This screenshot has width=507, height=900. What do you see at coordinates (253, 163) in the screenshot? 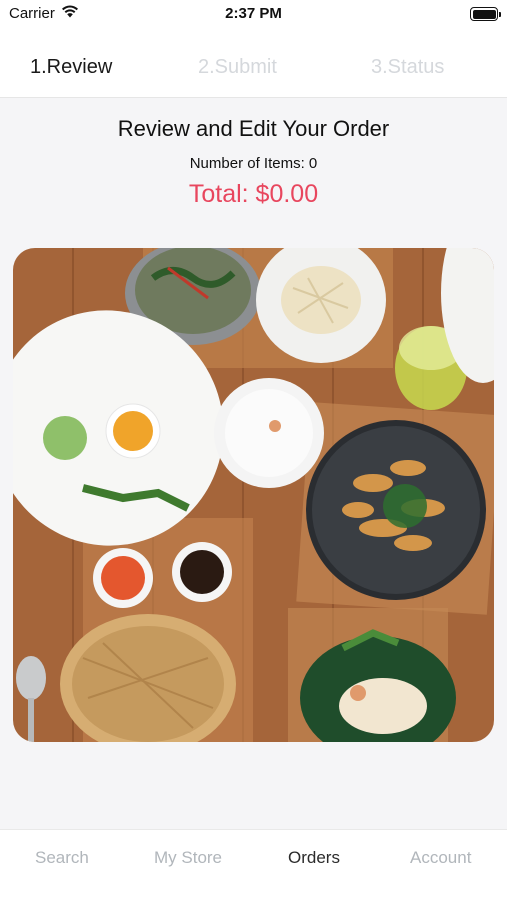
I see `items-count: Number of Items: 0` at bounding box center [253, 163].